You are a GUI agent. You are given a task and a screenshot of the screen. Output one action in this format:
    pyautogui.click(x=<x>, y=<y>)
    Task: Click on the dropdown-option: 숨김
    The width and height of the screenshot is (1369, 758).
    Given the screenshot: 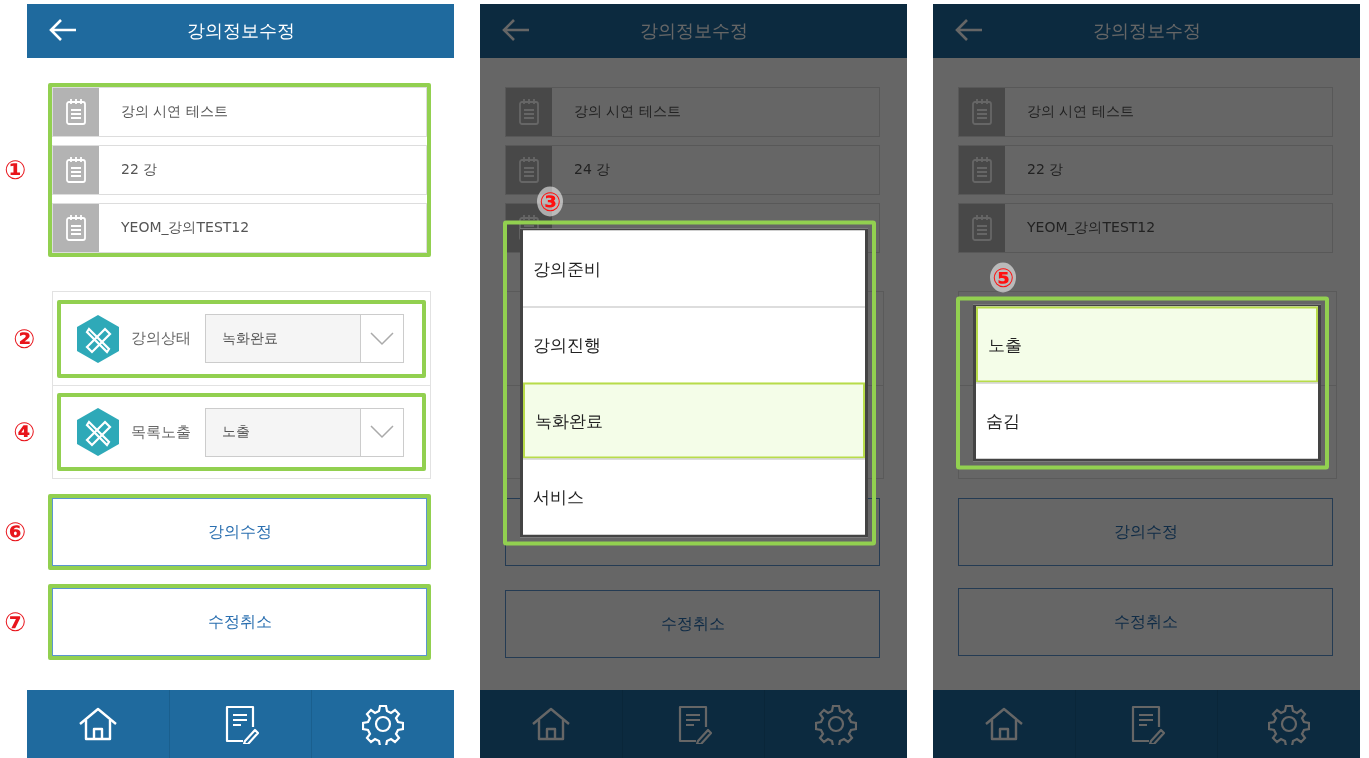 What is the action you would take?
    pyautogui.click(x=1147, y=420)
    